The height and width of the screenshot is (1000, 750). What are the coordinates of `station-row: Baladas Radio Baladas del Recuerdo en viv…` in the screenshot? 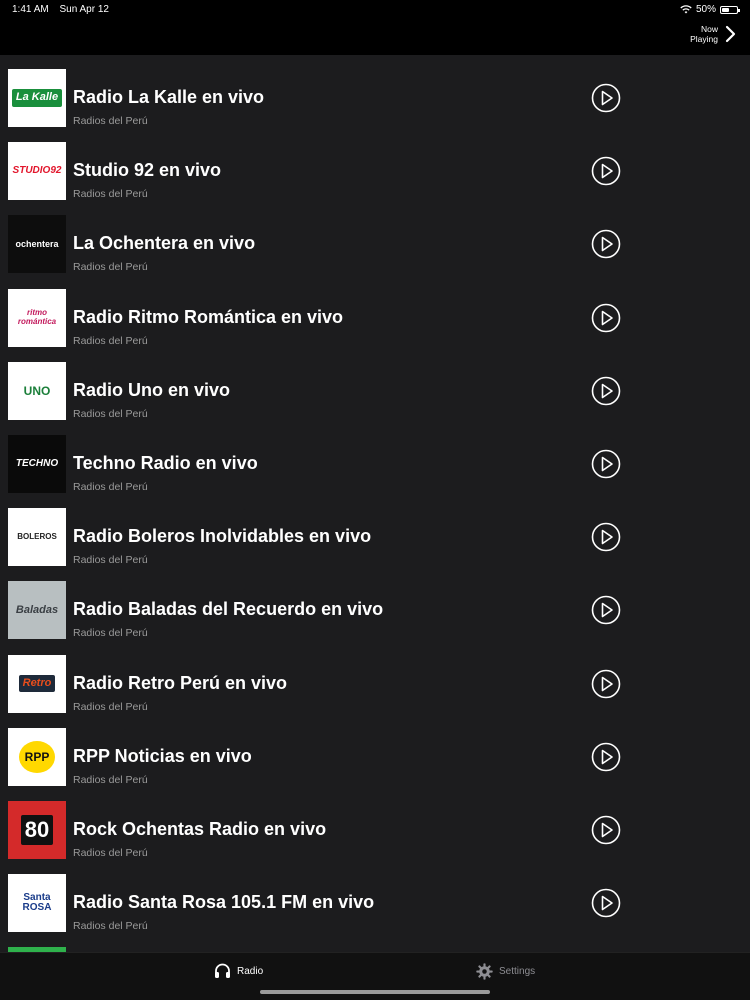 It's located at (375, 603).